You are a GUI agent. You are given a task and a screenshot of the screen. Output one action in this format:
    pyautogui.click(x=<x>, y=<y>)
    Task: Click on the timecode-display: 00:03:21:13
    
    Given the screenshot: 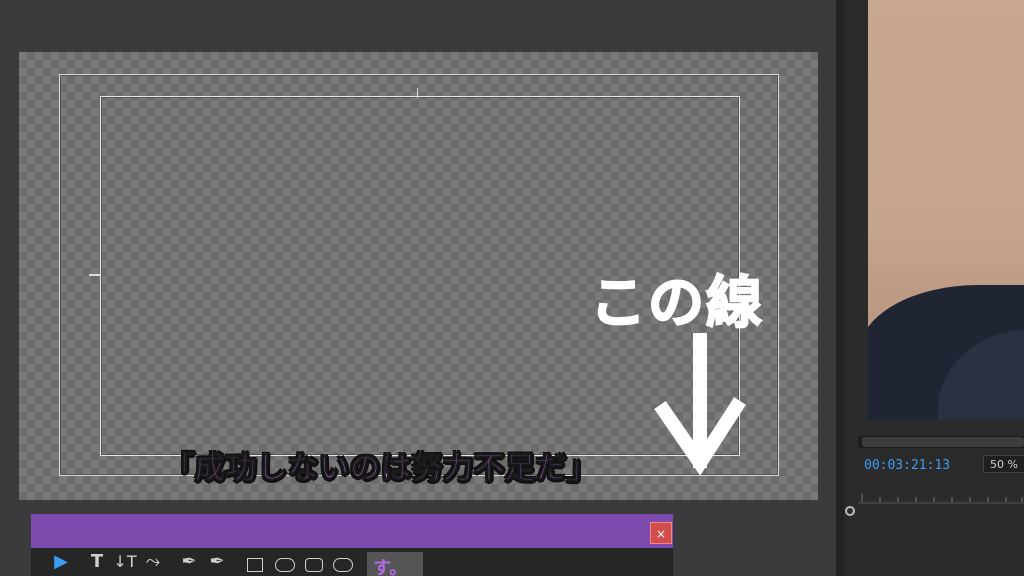 What is the action you would take?
    pyautogui.click(x=907, y=465)
    